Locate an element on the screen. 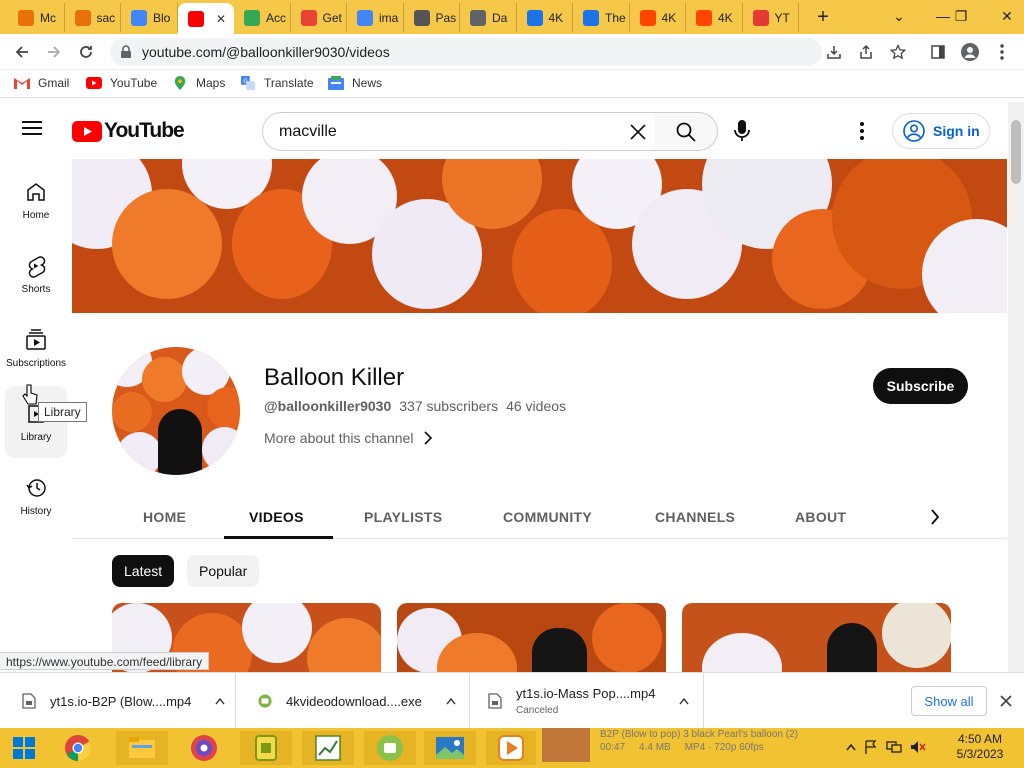 This screenshot has width=1024, height=768. tab-home: HOME is located at coordinates (164, 517).